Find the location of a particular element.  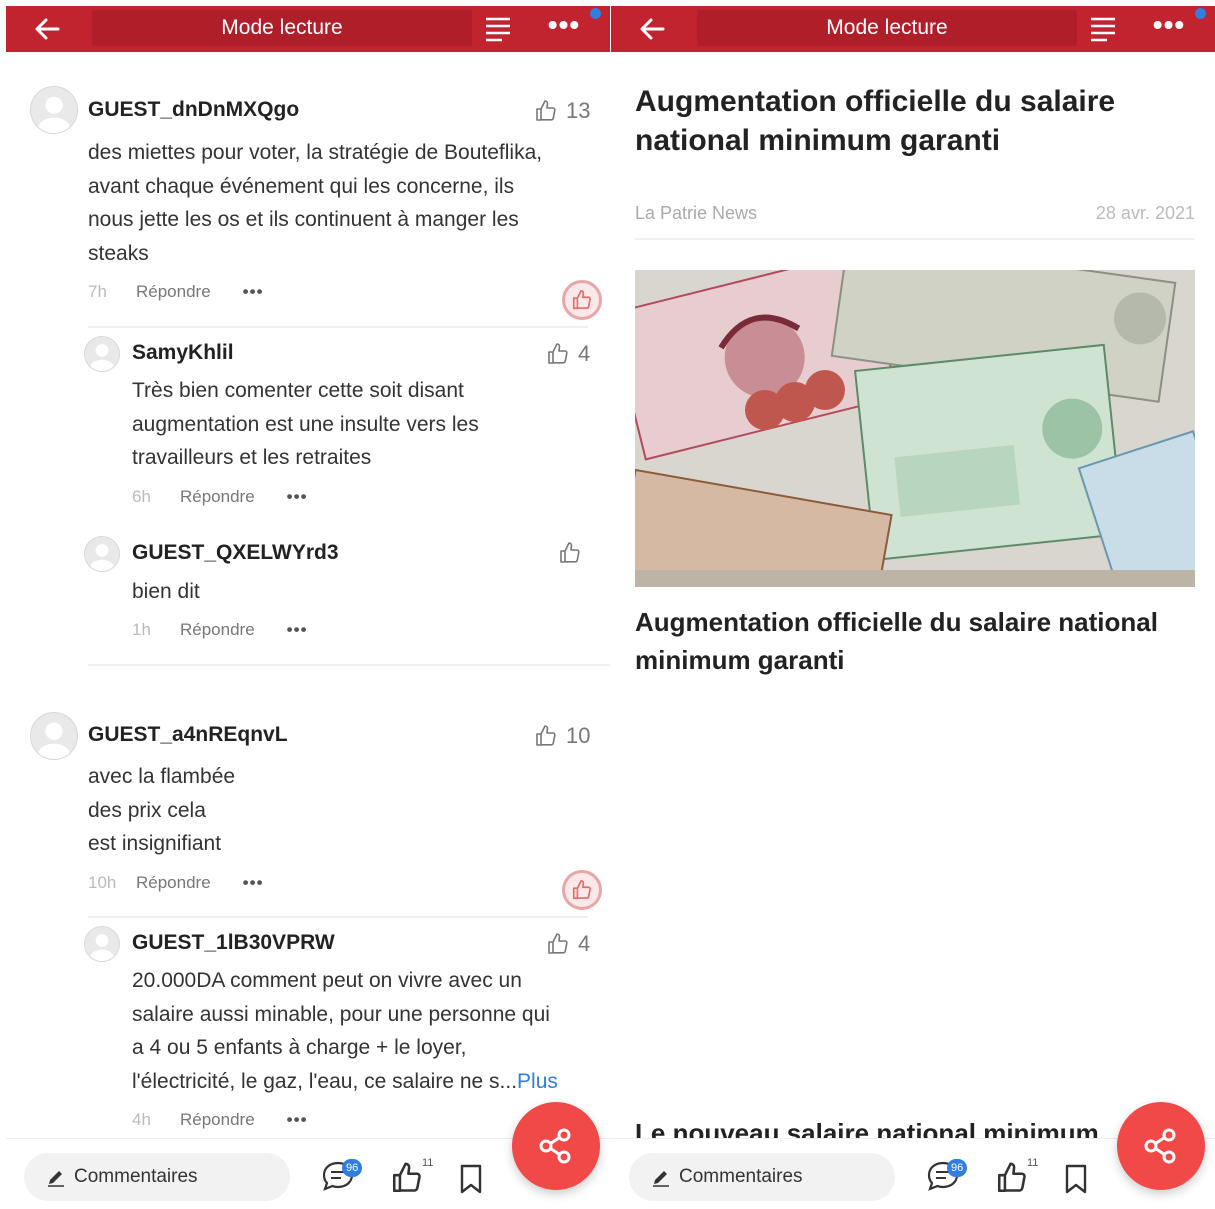

comment-time: 1h is located at coordinates (141, 629).